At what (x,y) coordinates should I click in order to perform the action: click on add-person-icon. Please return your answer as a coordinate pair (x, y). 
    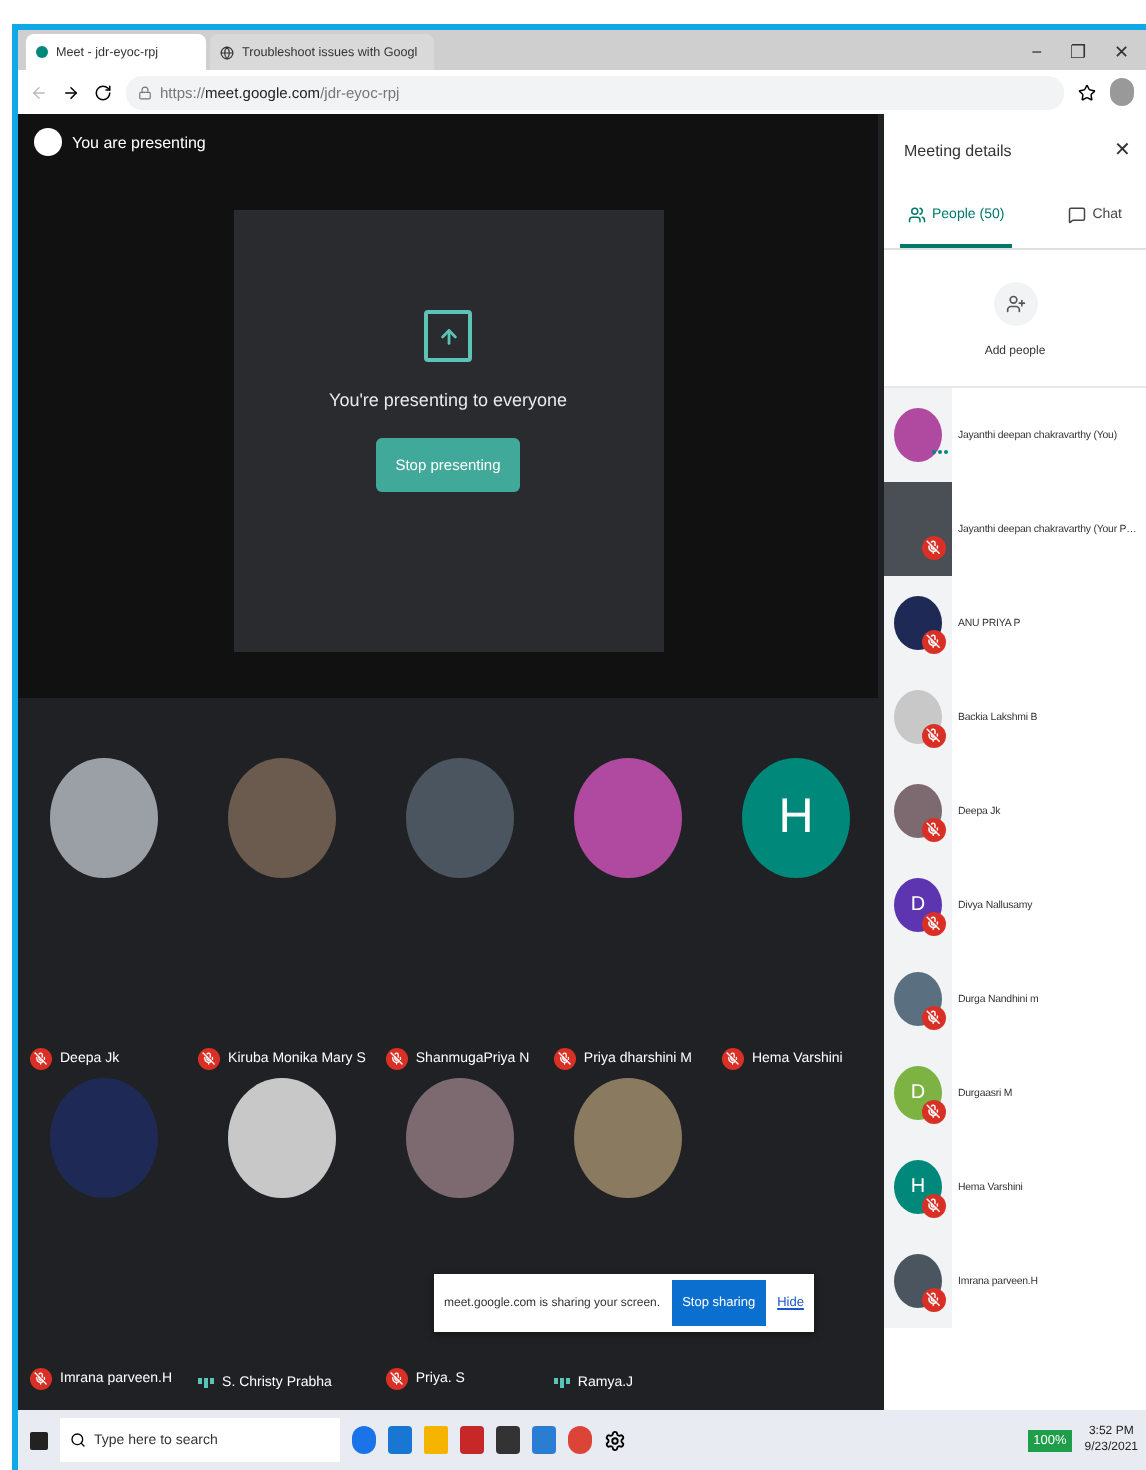
    Looking at the image, I should click on (1015, 304).